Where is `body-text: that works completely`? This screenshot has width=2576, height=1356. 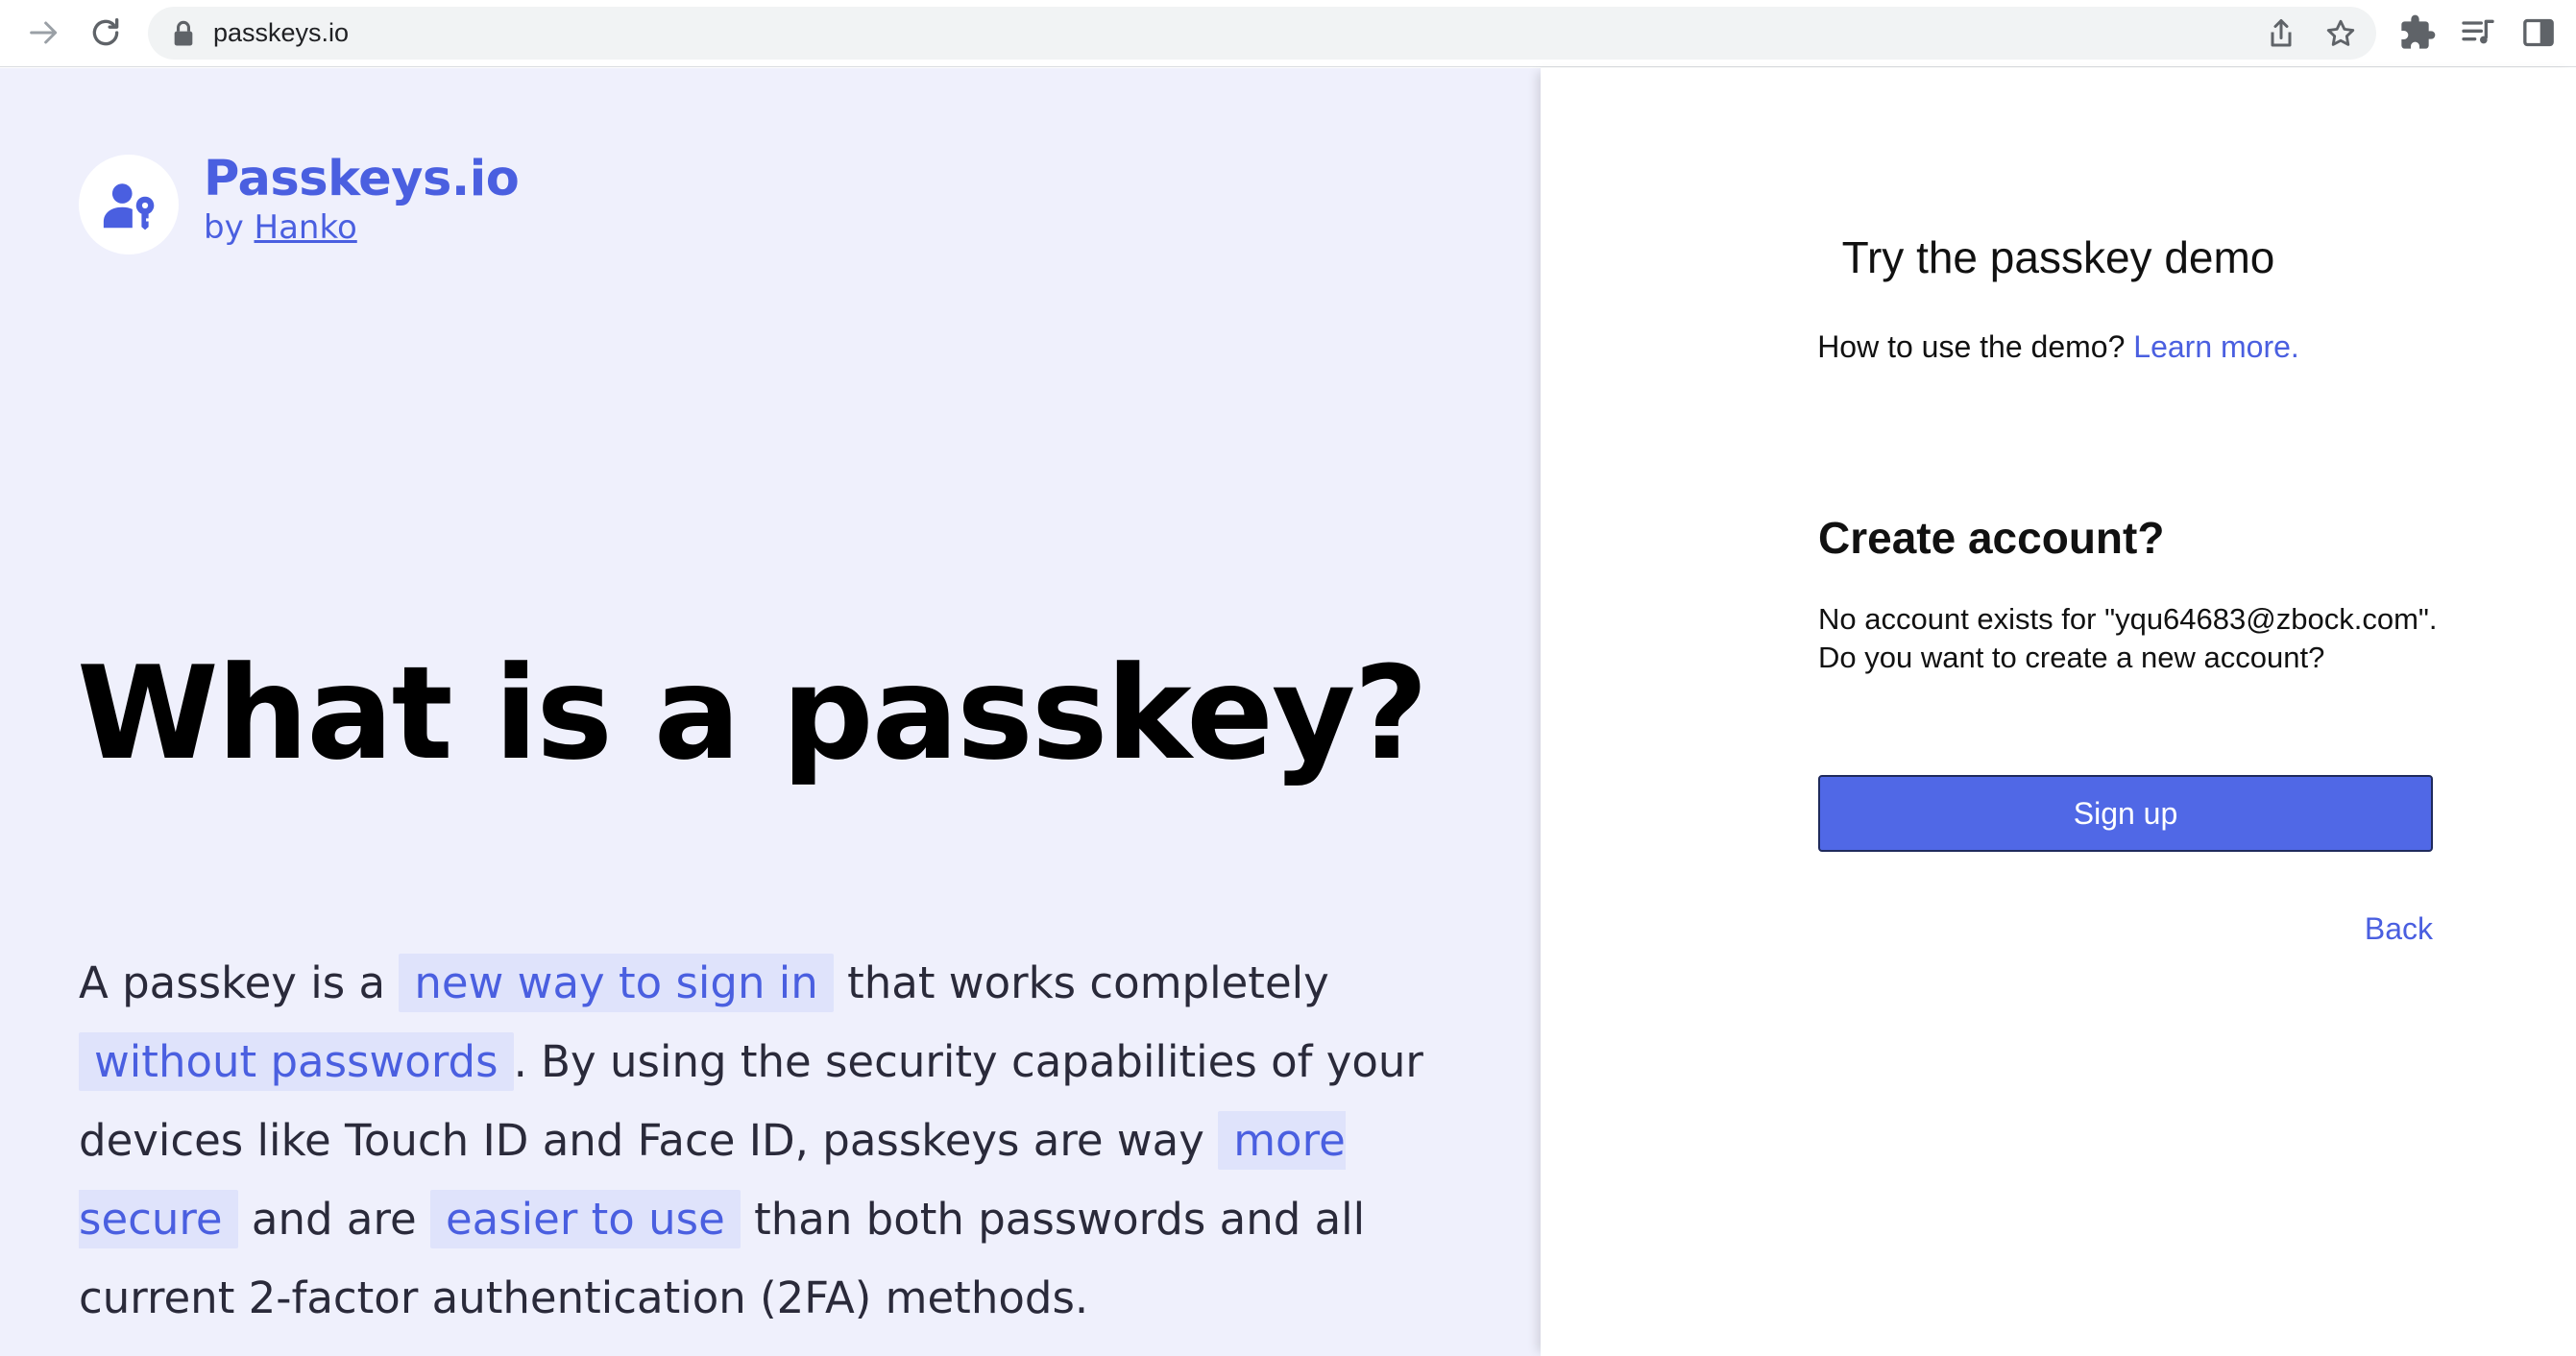 body-text: that works completely is located at coordinates (1081, 982).